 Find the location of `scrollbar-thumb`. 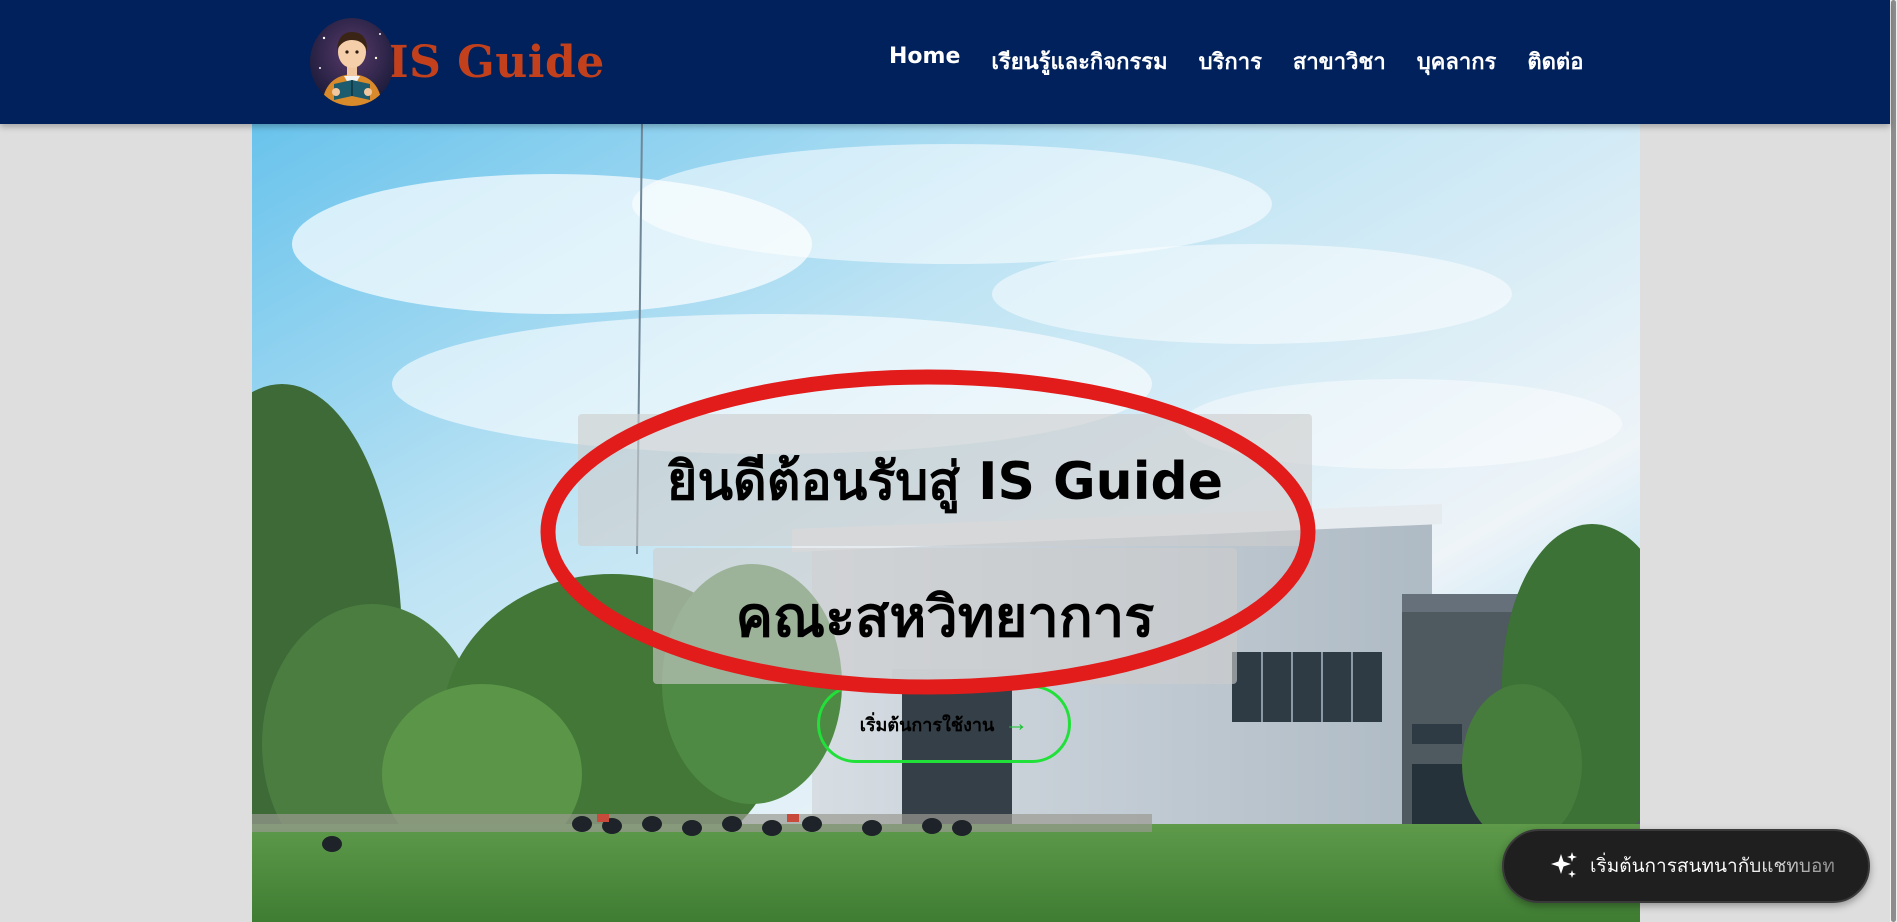

scrollbar-thumb is located at coordinates (1893, 461).